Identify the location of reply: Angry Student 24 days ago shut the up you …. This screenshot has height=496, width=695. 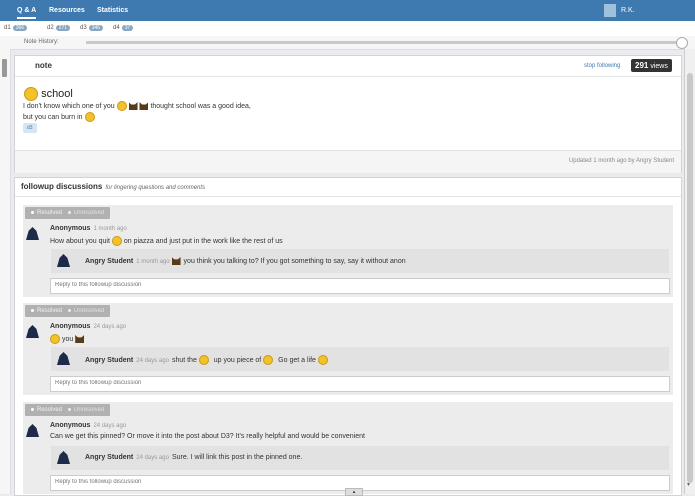
(360, 359).